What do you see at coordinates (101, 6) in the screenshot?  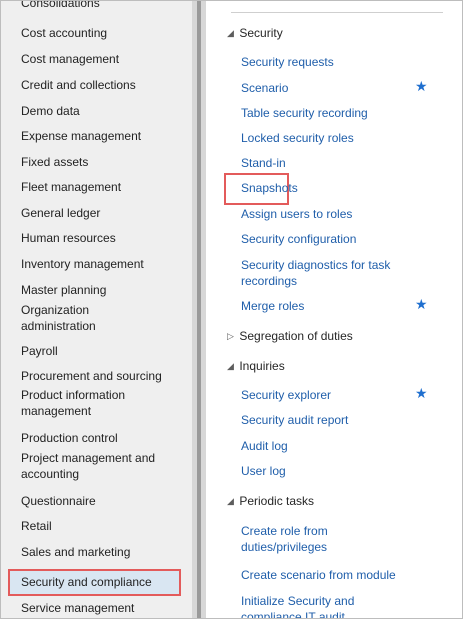 I see `module-item-consolidations: Consolidations` at bounding box center [101, 6].